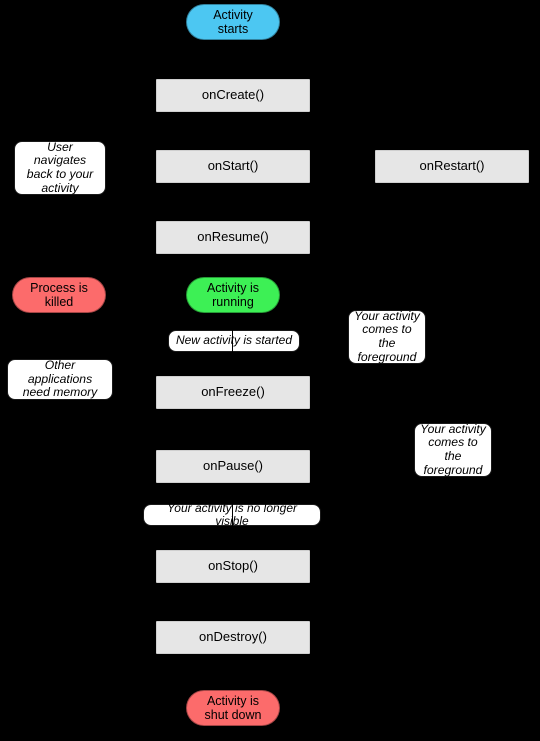 This screenshot has width=540, height=741. What do you see at coordinates (60, 167) in the screenshot?
I see `note-user-navigates-back: User navigates back to your activity` at bounding box center [60, 167].